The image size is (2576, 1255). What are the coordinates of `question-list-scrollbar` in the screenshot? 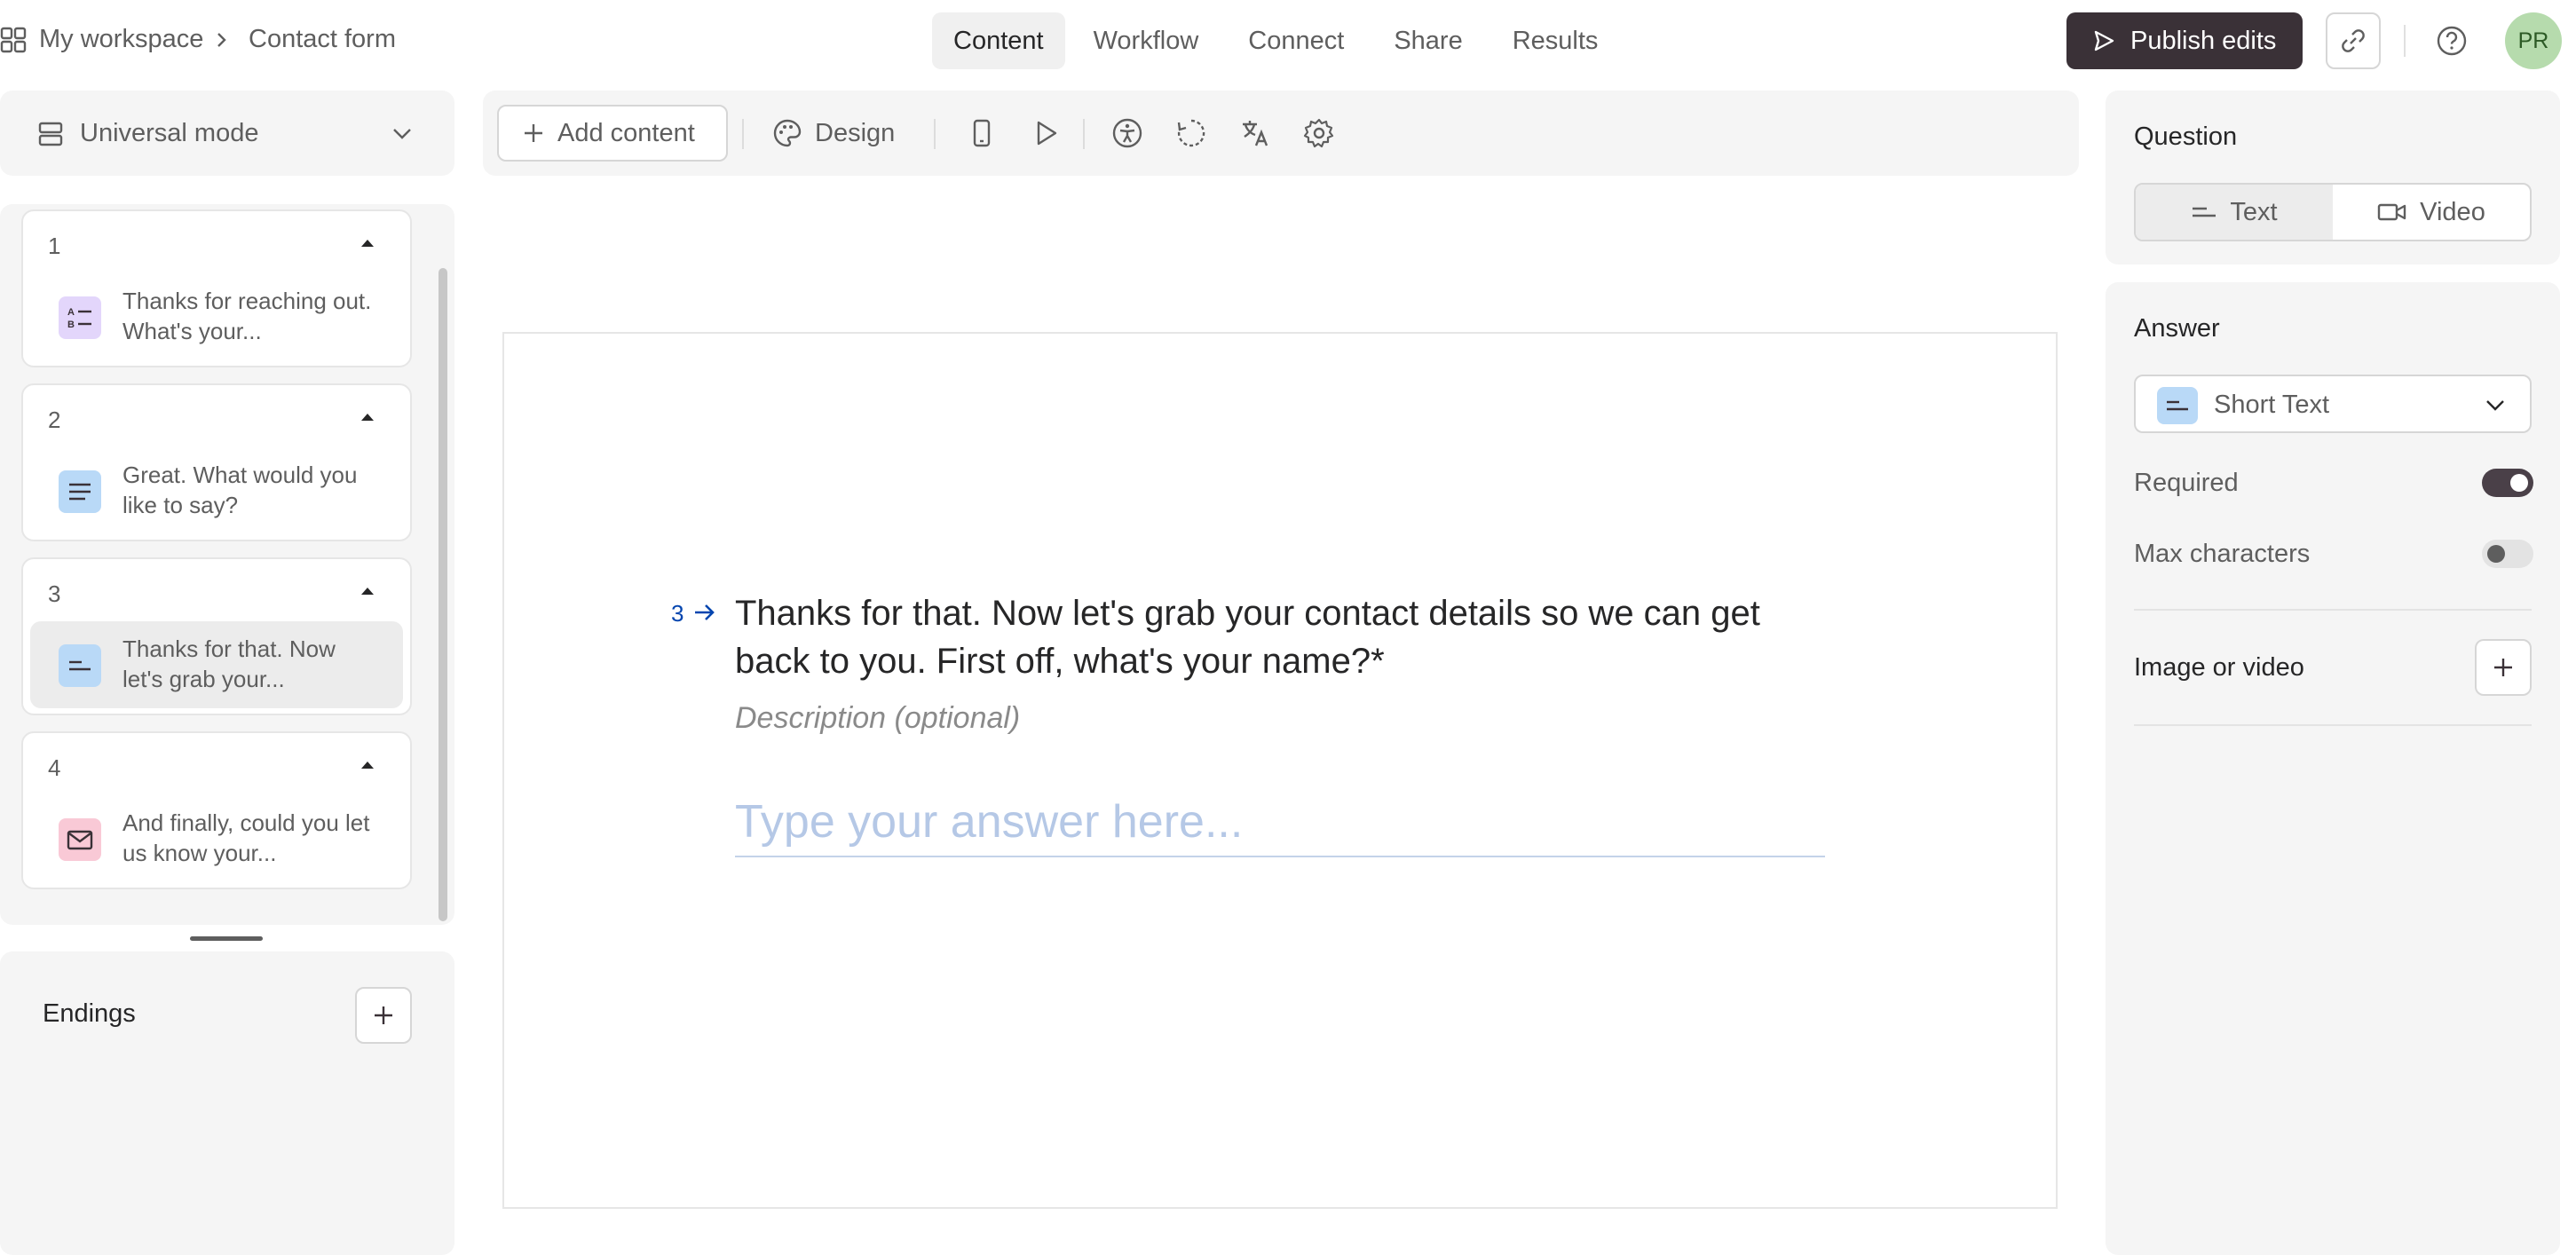 It's located at (443, 594).